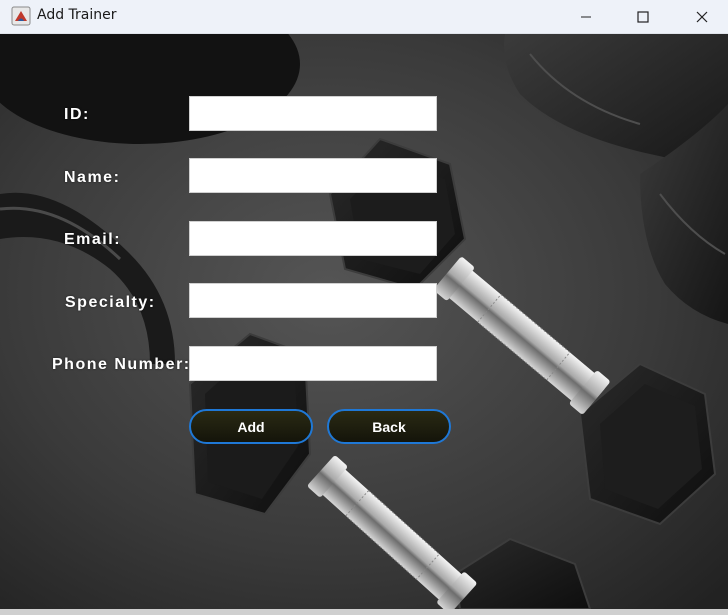 The height and width of the screenshot is (615, 728). What do you see at coordinates (77, 114) in the screenshot?
I see `id-label: ID:` at bounding box center [77, 114].